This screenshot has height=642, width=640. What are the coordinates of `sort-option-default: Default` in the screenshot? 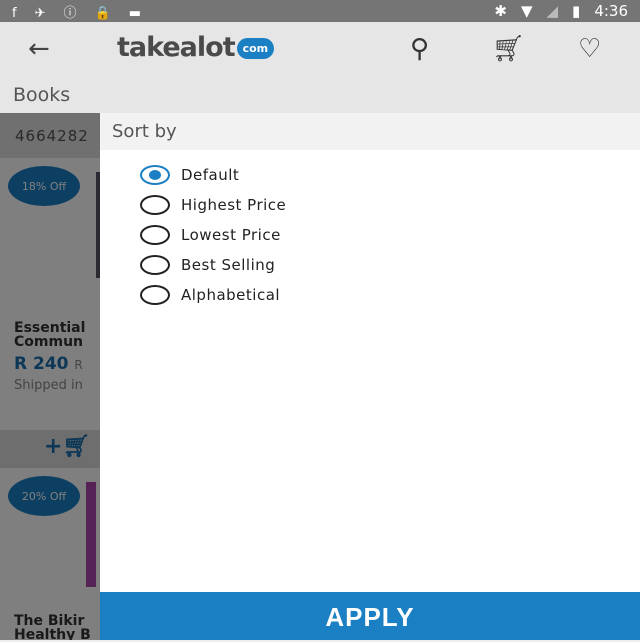 It's located at (370, 175).